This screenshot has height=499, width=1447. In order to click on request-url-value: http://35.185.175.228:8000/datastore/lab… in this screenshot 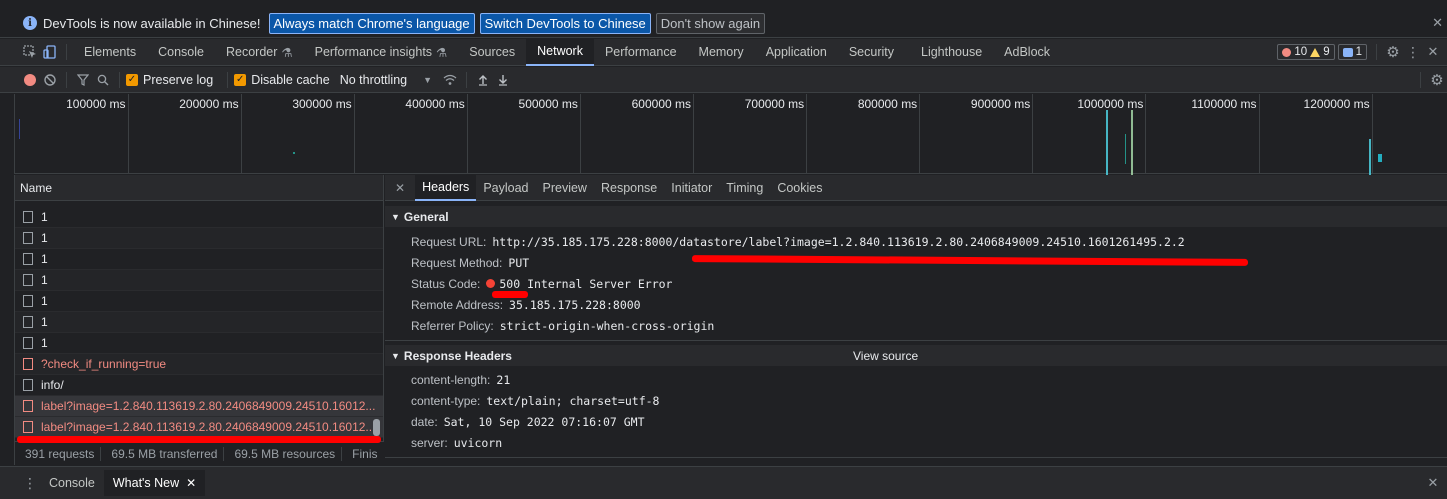, I will do `click(838, 241)`.